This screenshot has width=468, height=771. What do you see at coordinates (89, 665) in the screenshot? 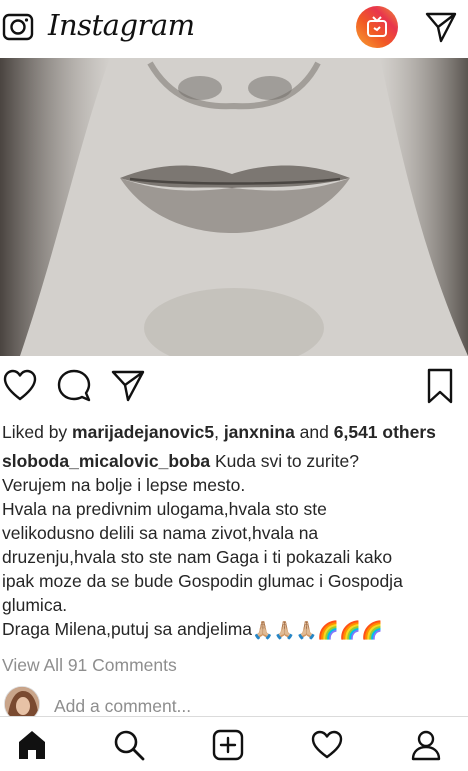
I see `view-all-comments-link: View All 91 Comments` at bounding box center [89, 665].